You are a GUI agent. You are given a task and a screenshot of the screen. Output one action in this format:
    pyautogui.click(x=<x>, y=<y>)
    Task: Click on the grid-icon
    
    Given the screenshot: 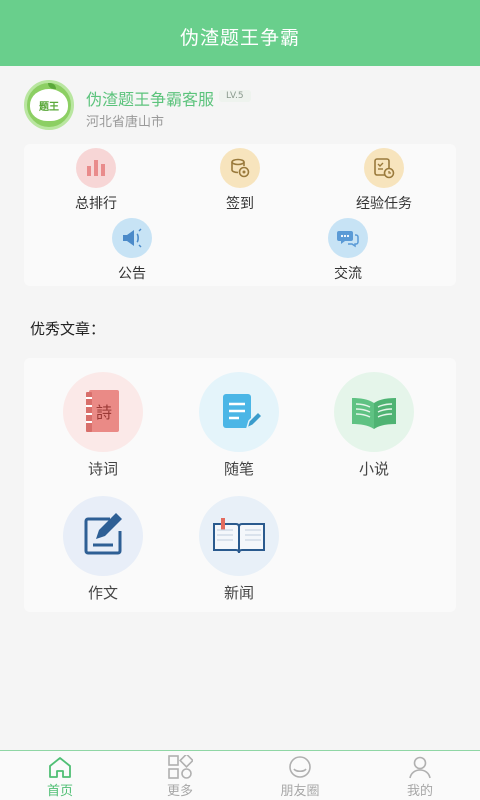 What is the action you would take?
    pyautogui.click(x=180, y=767)
    